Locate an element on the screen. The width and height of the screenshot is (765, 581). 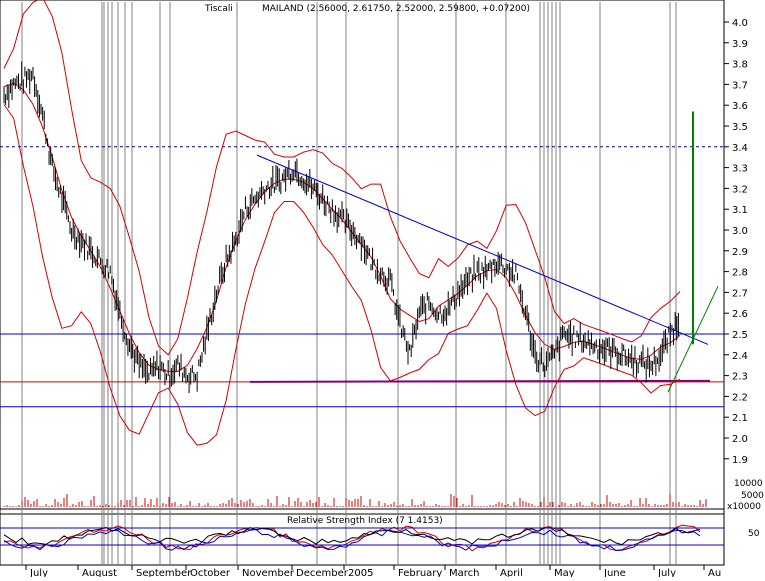
y-tick-label: 2.8 is located at coordinates (740, 273).